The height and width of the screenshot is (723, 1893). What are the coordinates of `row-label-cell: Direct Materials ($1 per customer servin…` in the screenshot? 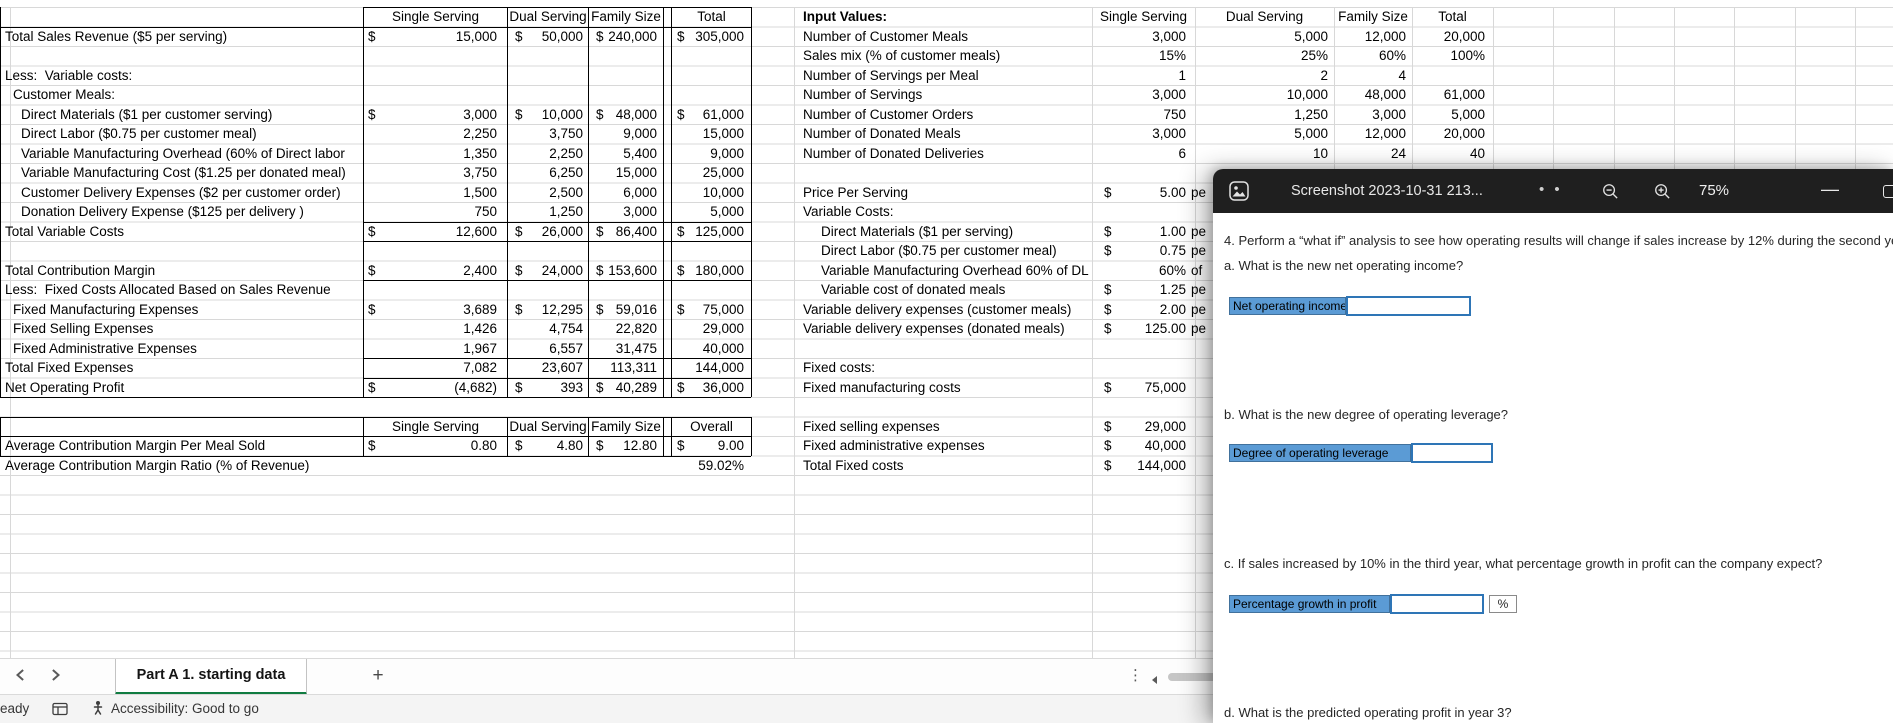 It's located at (191, 115).